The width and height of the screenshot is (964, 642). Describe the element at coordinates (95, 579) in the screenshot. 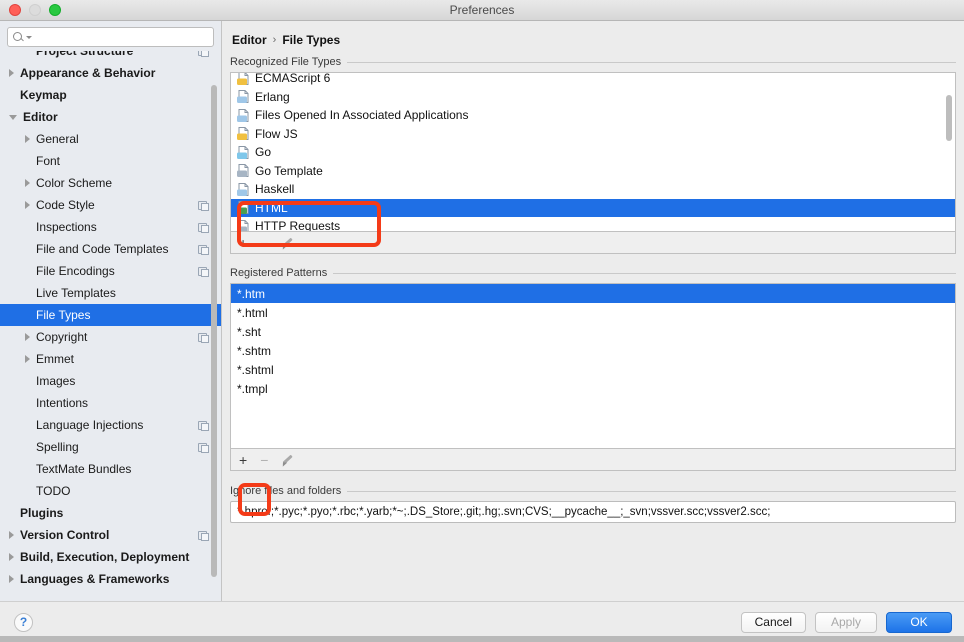

I see `sidebar-item-label: Languages & Frameworks` at that location.